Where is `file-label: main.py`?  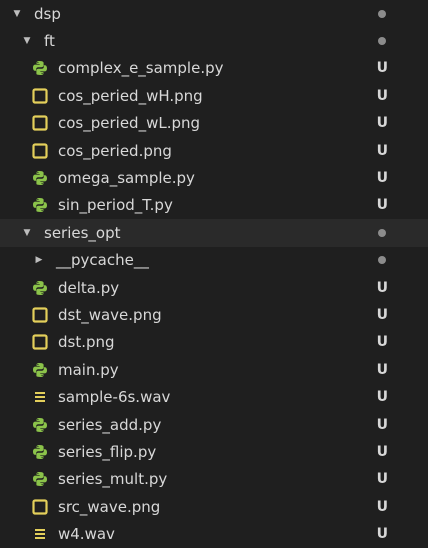
file-label: main.py is located at coordinates (88, 369).